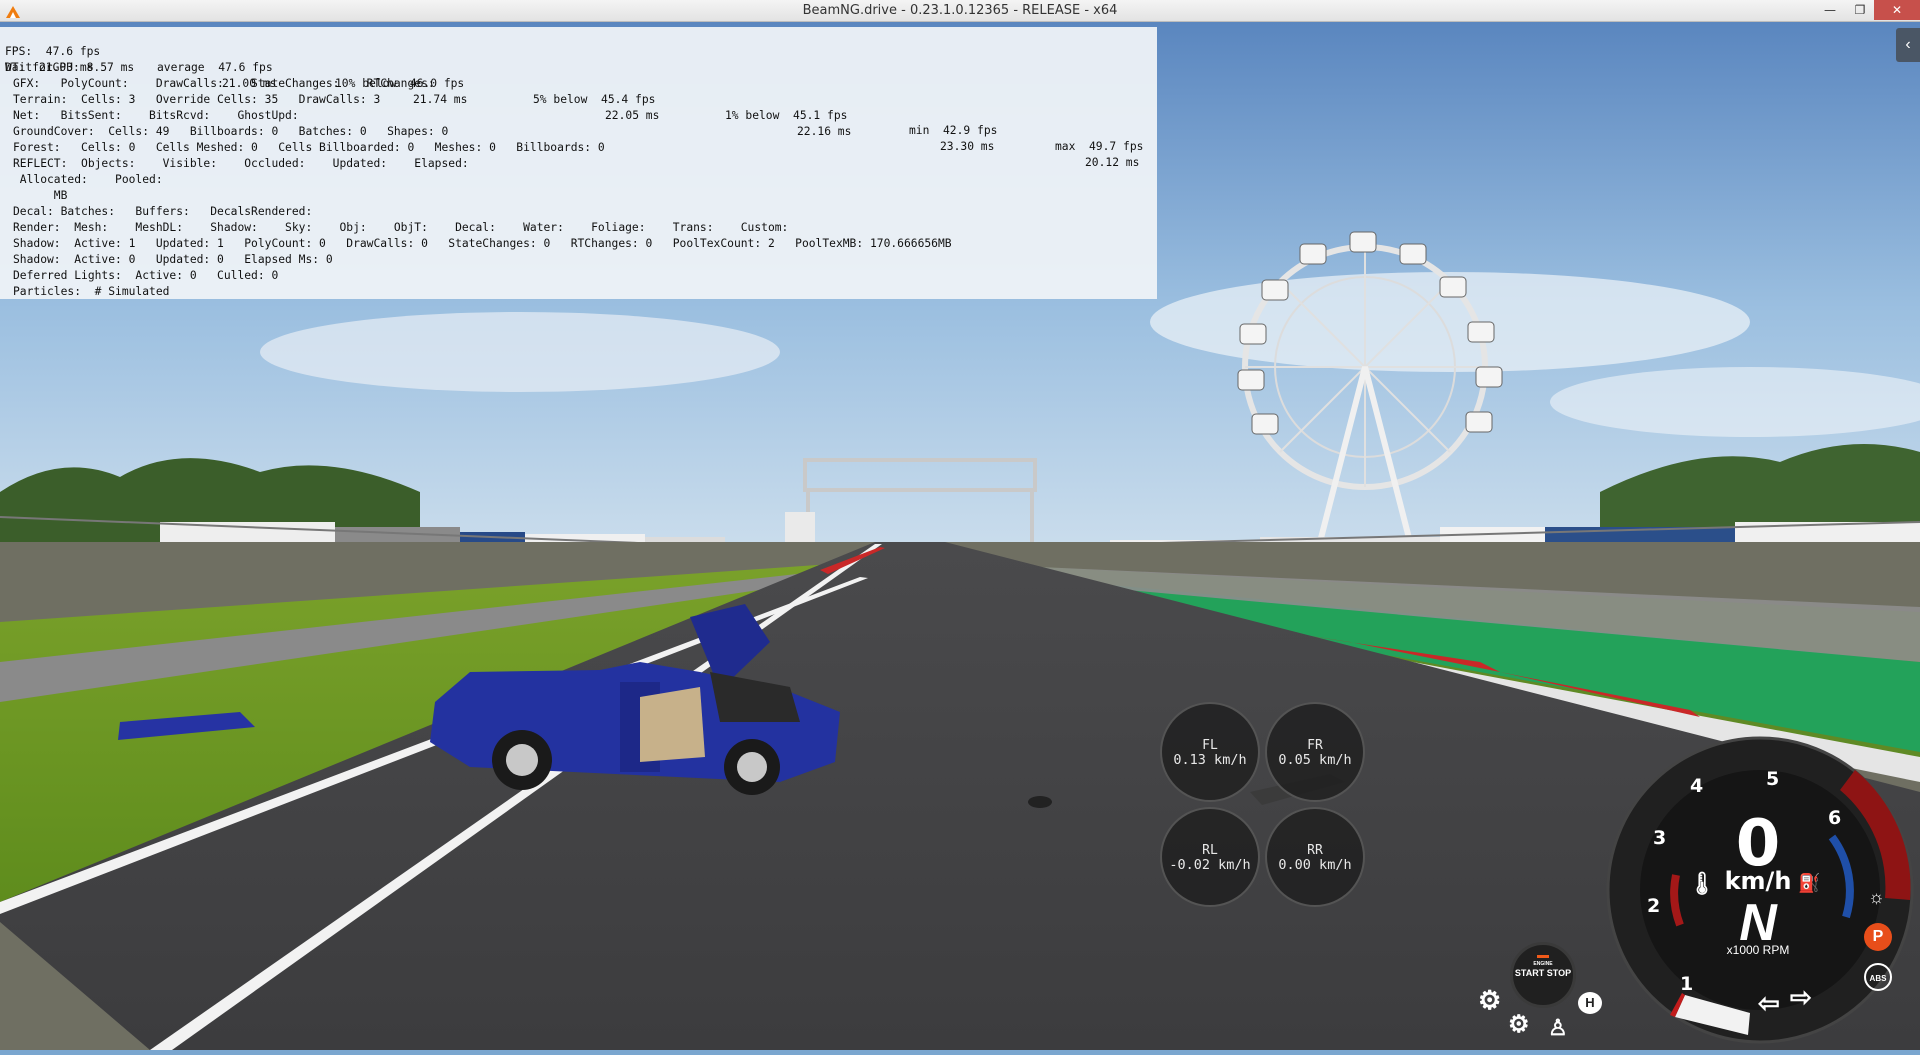  I want to click on rpm-tick: 4, so click(1697, 786).